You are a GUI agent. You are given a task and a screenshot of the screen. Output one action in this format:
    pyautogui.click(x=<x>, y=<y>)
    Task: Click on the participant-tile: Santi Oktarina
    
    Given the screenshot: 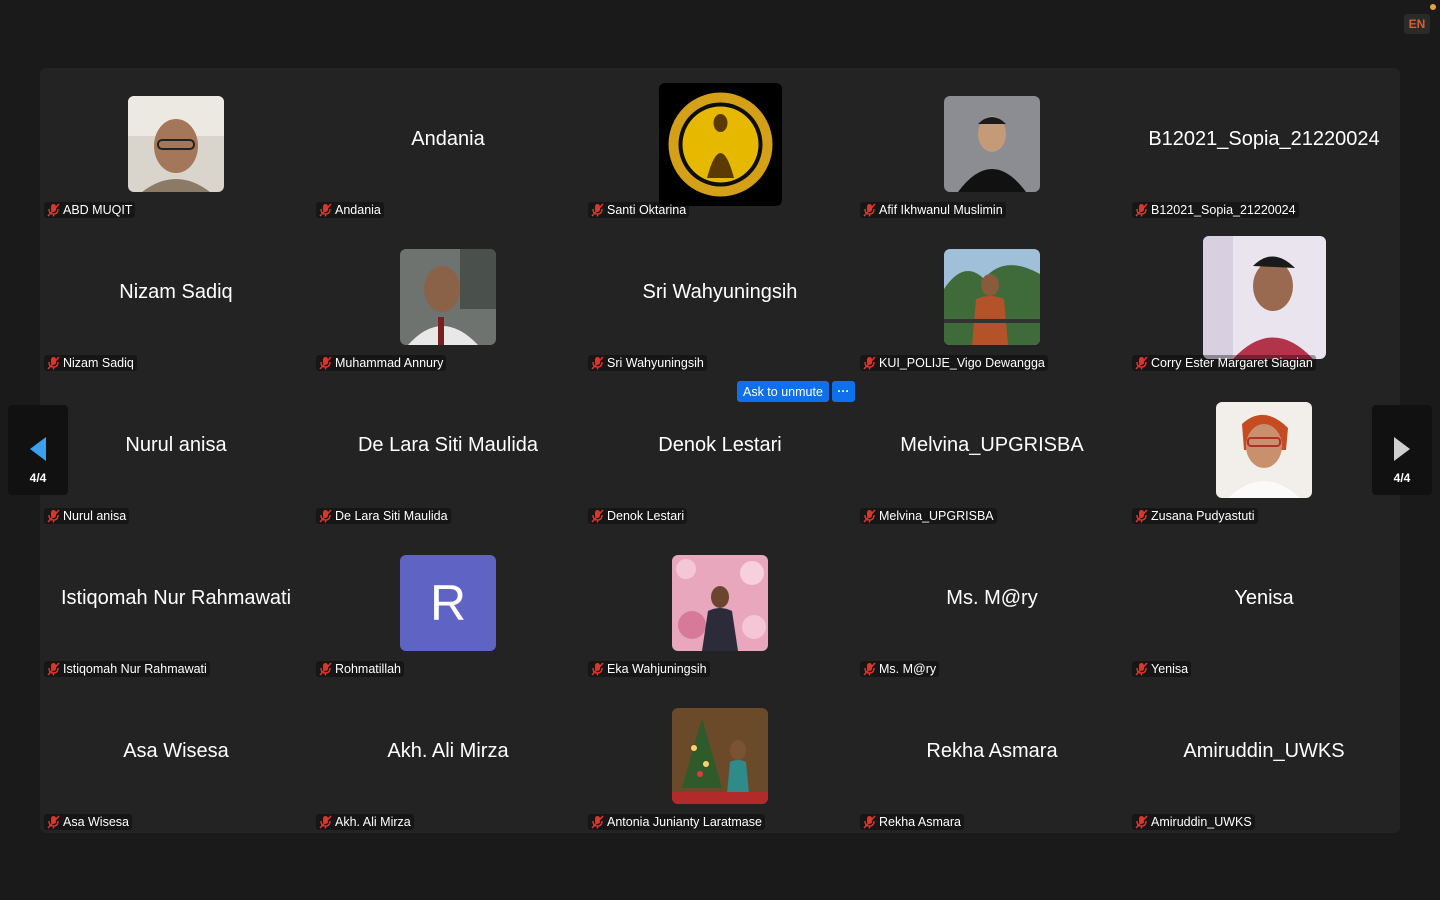 What is the action you would take?
    pyautogui.click(x=720, y=144)
    